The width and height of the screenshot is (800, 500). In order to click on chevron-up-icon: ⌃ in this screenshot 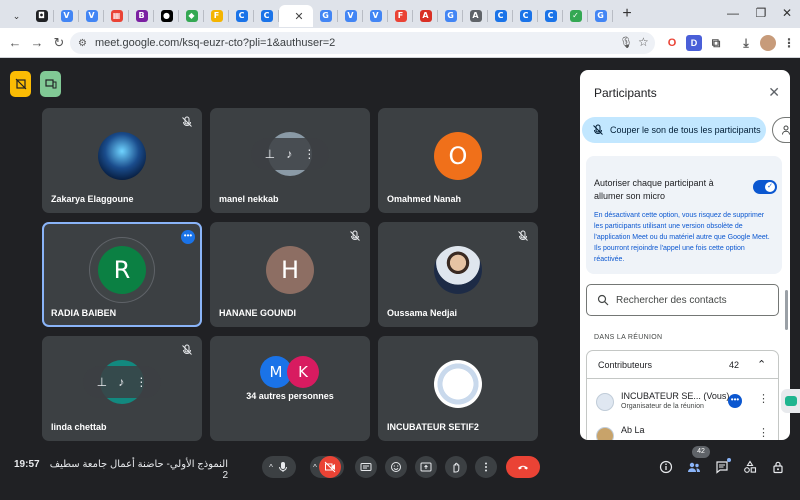, I will do `click(761, 364)`.